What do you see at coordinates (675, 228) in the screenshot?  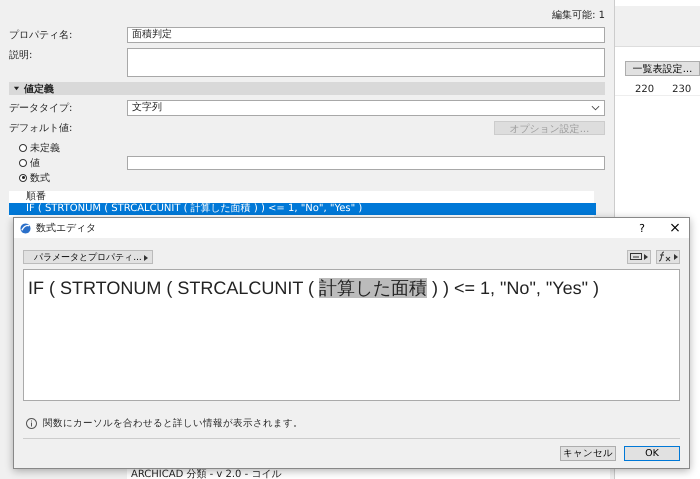 I see `close-button: ×` at bounding box center [675, 228].